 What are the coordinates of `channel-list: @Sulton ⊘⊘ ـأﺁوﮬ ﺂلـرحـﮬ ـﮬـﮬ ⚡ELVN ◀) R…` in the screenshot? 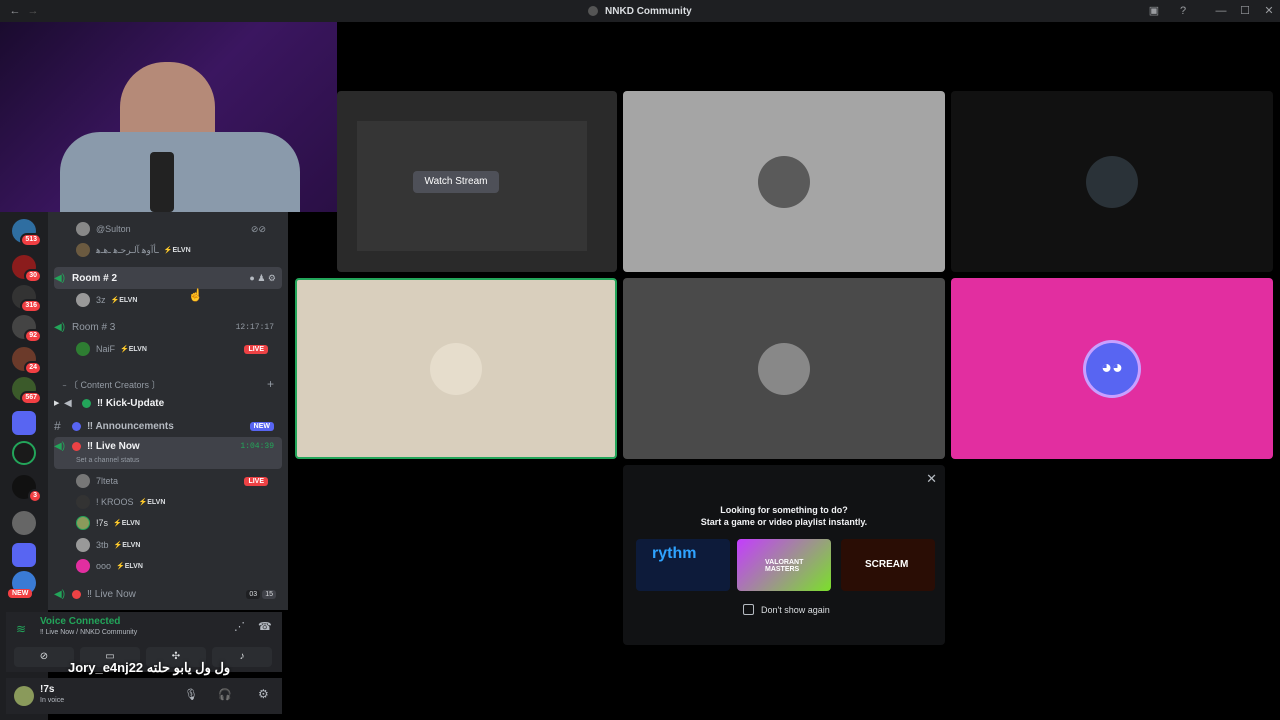 It's located at (168, 407).